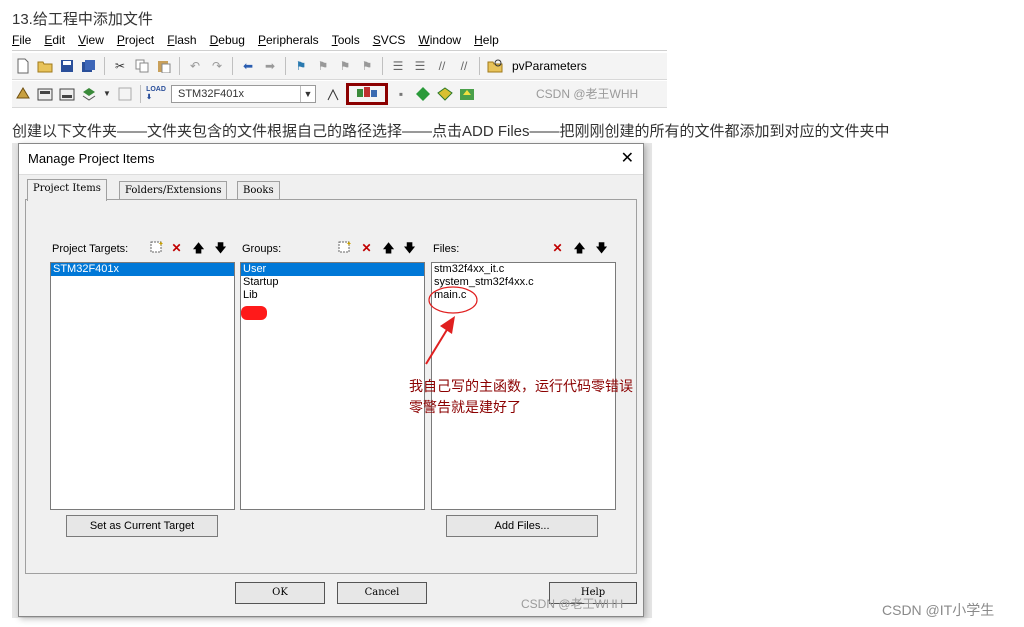  I want to click on watermark-dialog: CSDN @老王WHH, so click(572, 604).